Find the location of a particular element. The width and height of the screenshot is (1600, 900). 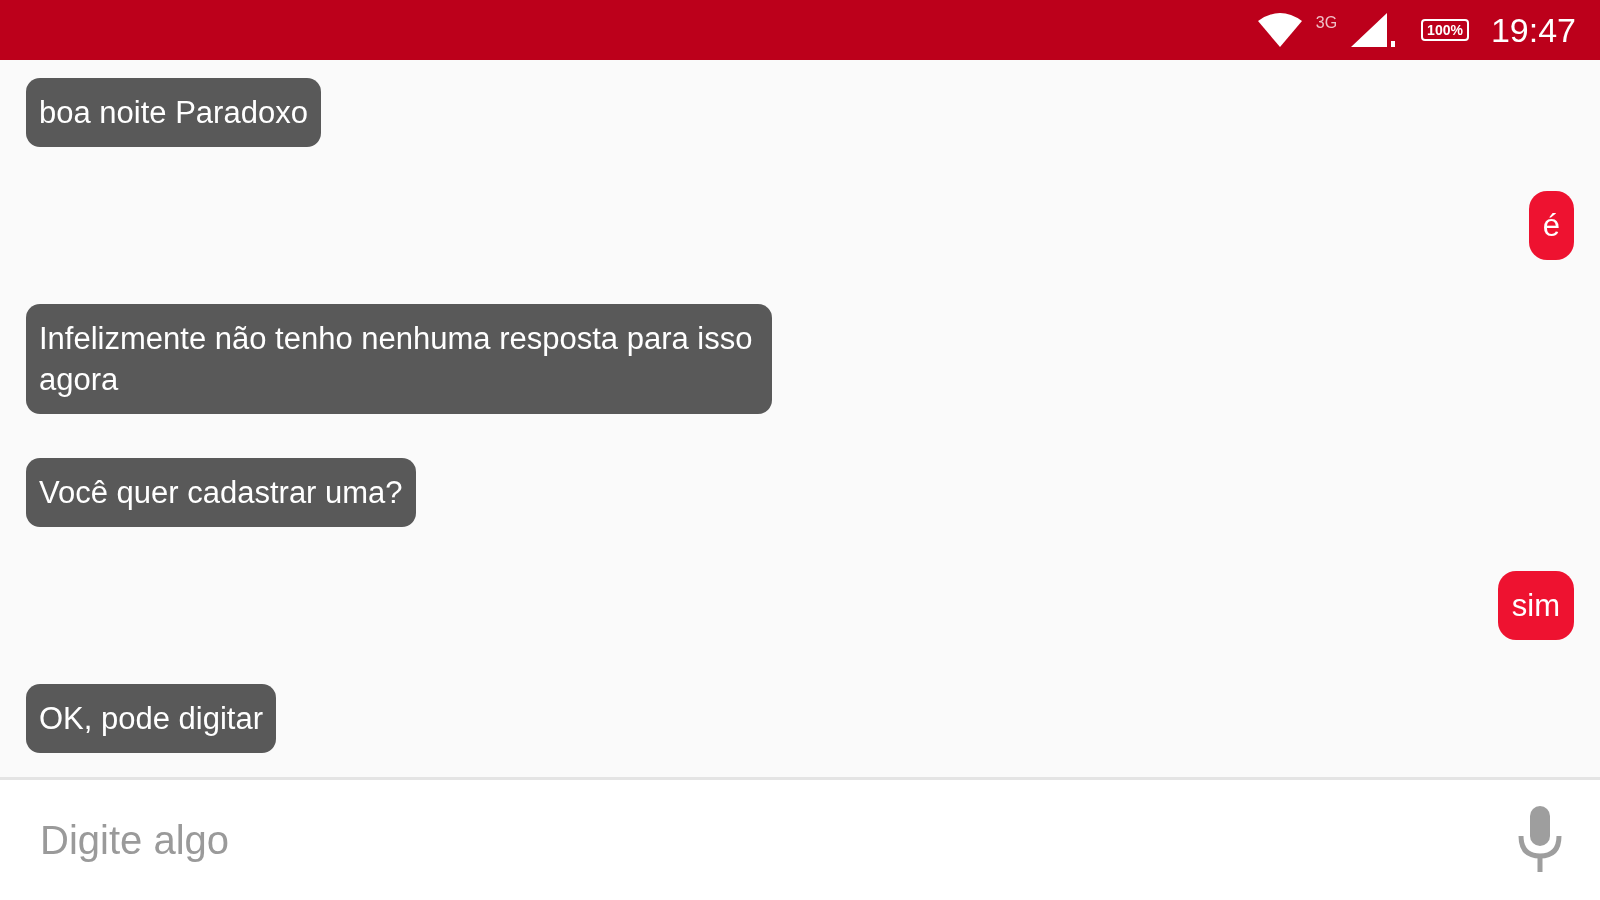

signal-icon is located at coordinates (1374, 30).